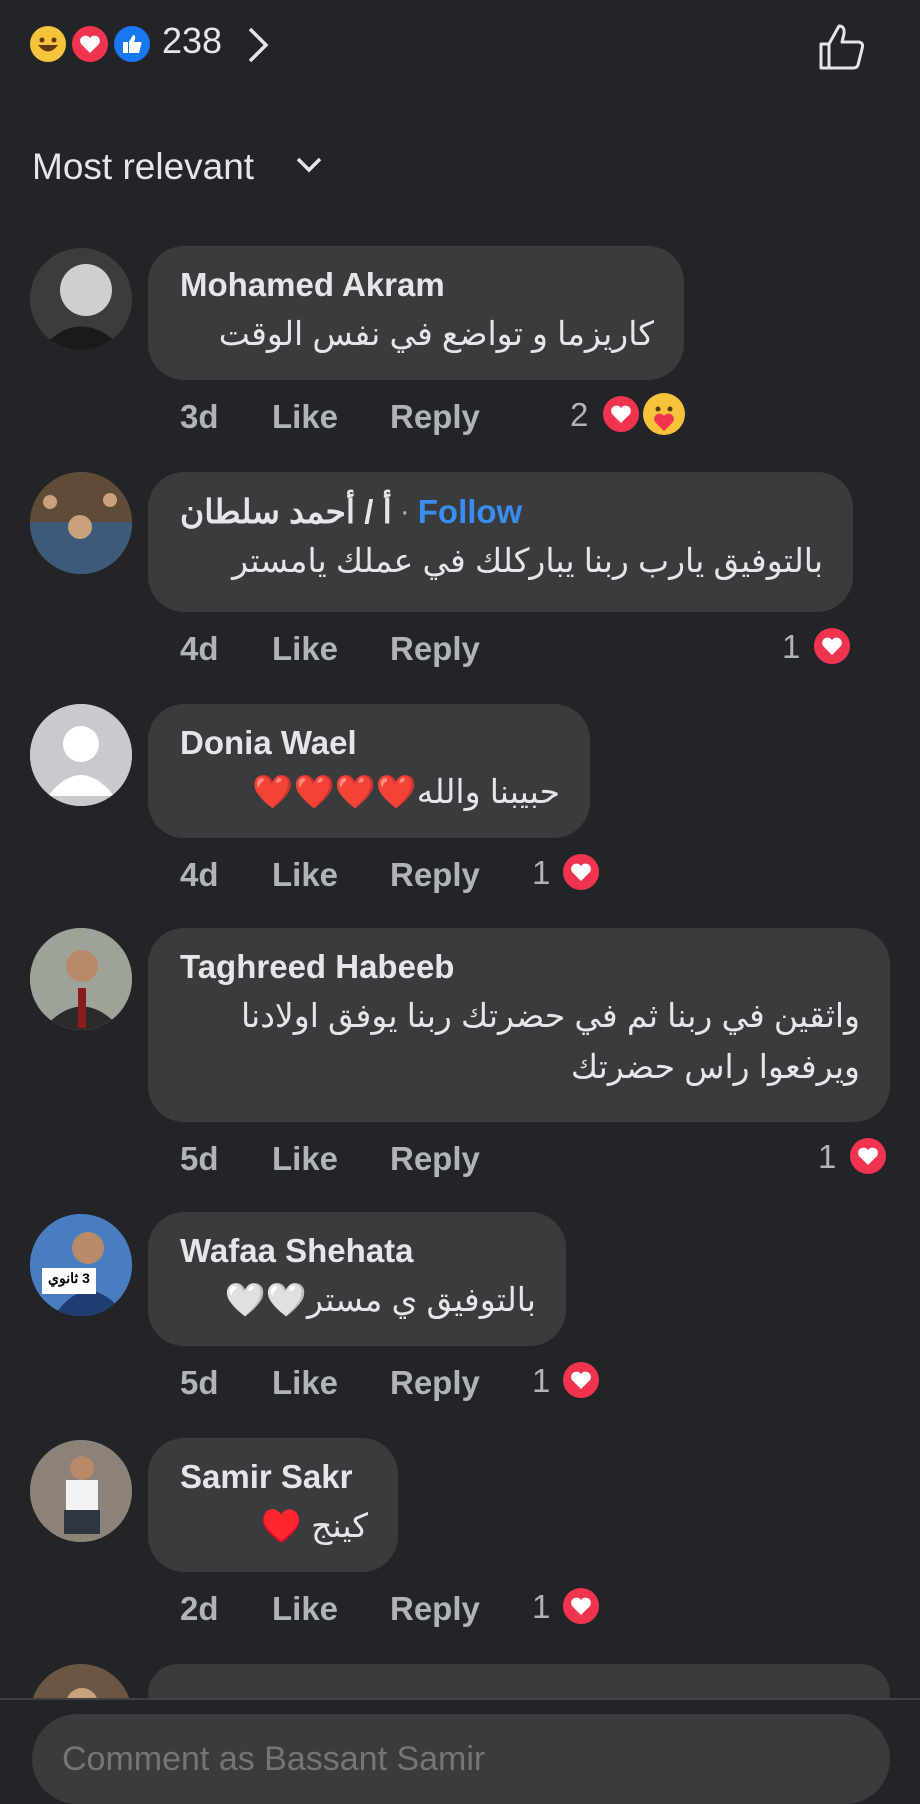 Image resolution: width=920 pixels, height=1804 pixels. I want to click on comment-text-line-2: ويرفعوا راس حضرتك, so click(715, 1067).